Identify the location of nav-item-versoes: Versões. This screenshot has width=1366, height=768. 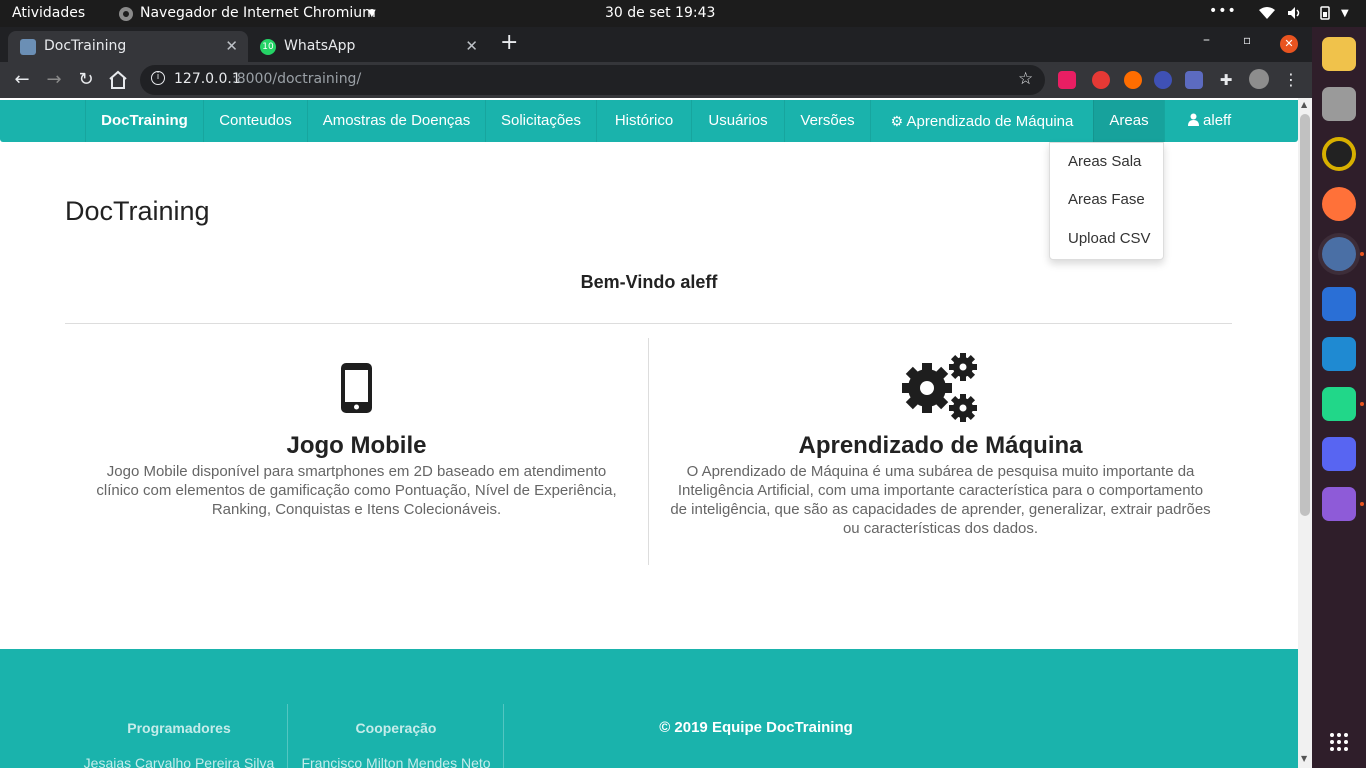
(827, 121).